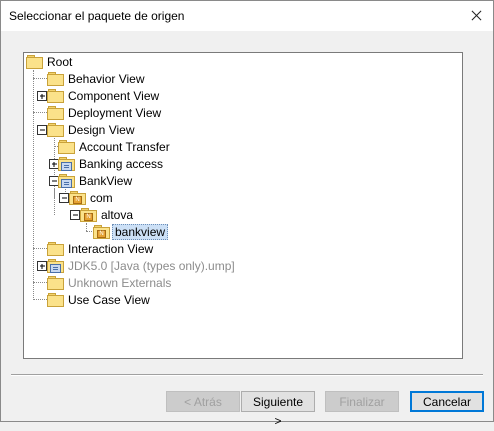  Describe the element at coordinates (247, 16) in the screenshot. I see `title-bar: Seleccionar el paquete de origen` at that location.